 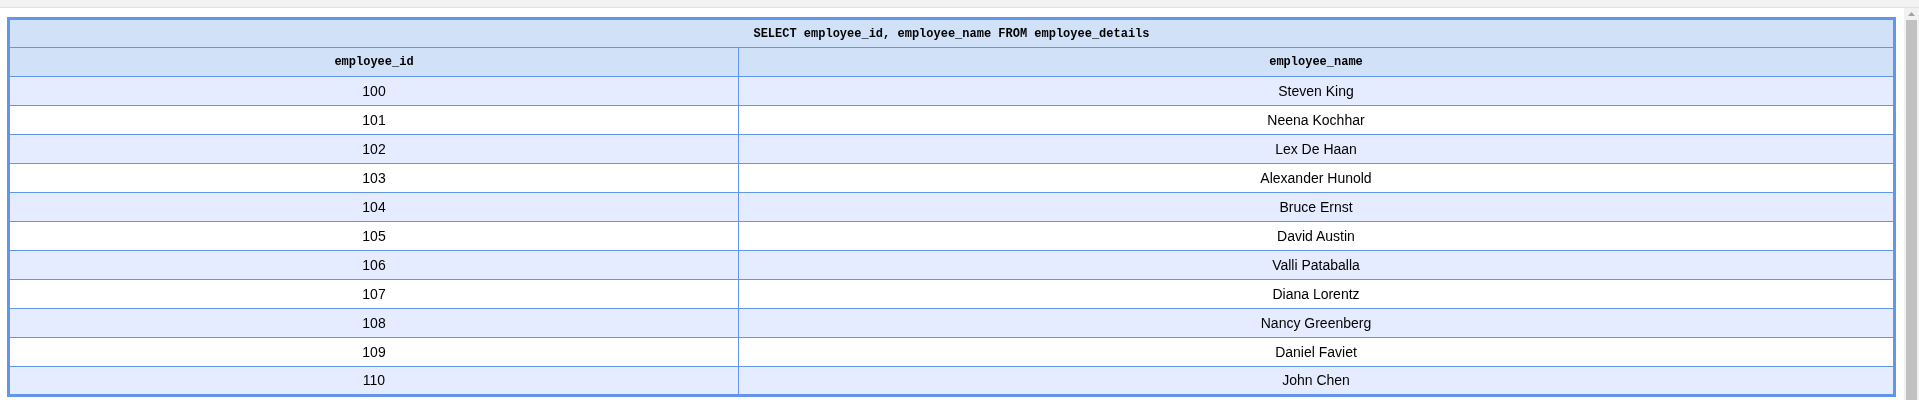 What do you see at coordinates (1911, 14) in the screenshot?
I see `scroll-up-icon` at bounding box center [1911, 14].